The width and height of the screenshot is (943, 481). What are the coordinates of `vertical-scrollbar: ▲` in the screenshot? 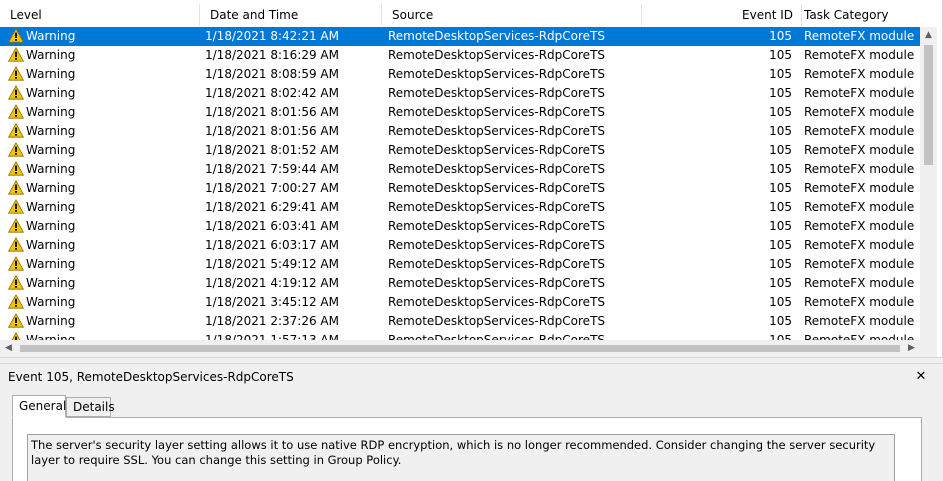 It's located at (928, 184).